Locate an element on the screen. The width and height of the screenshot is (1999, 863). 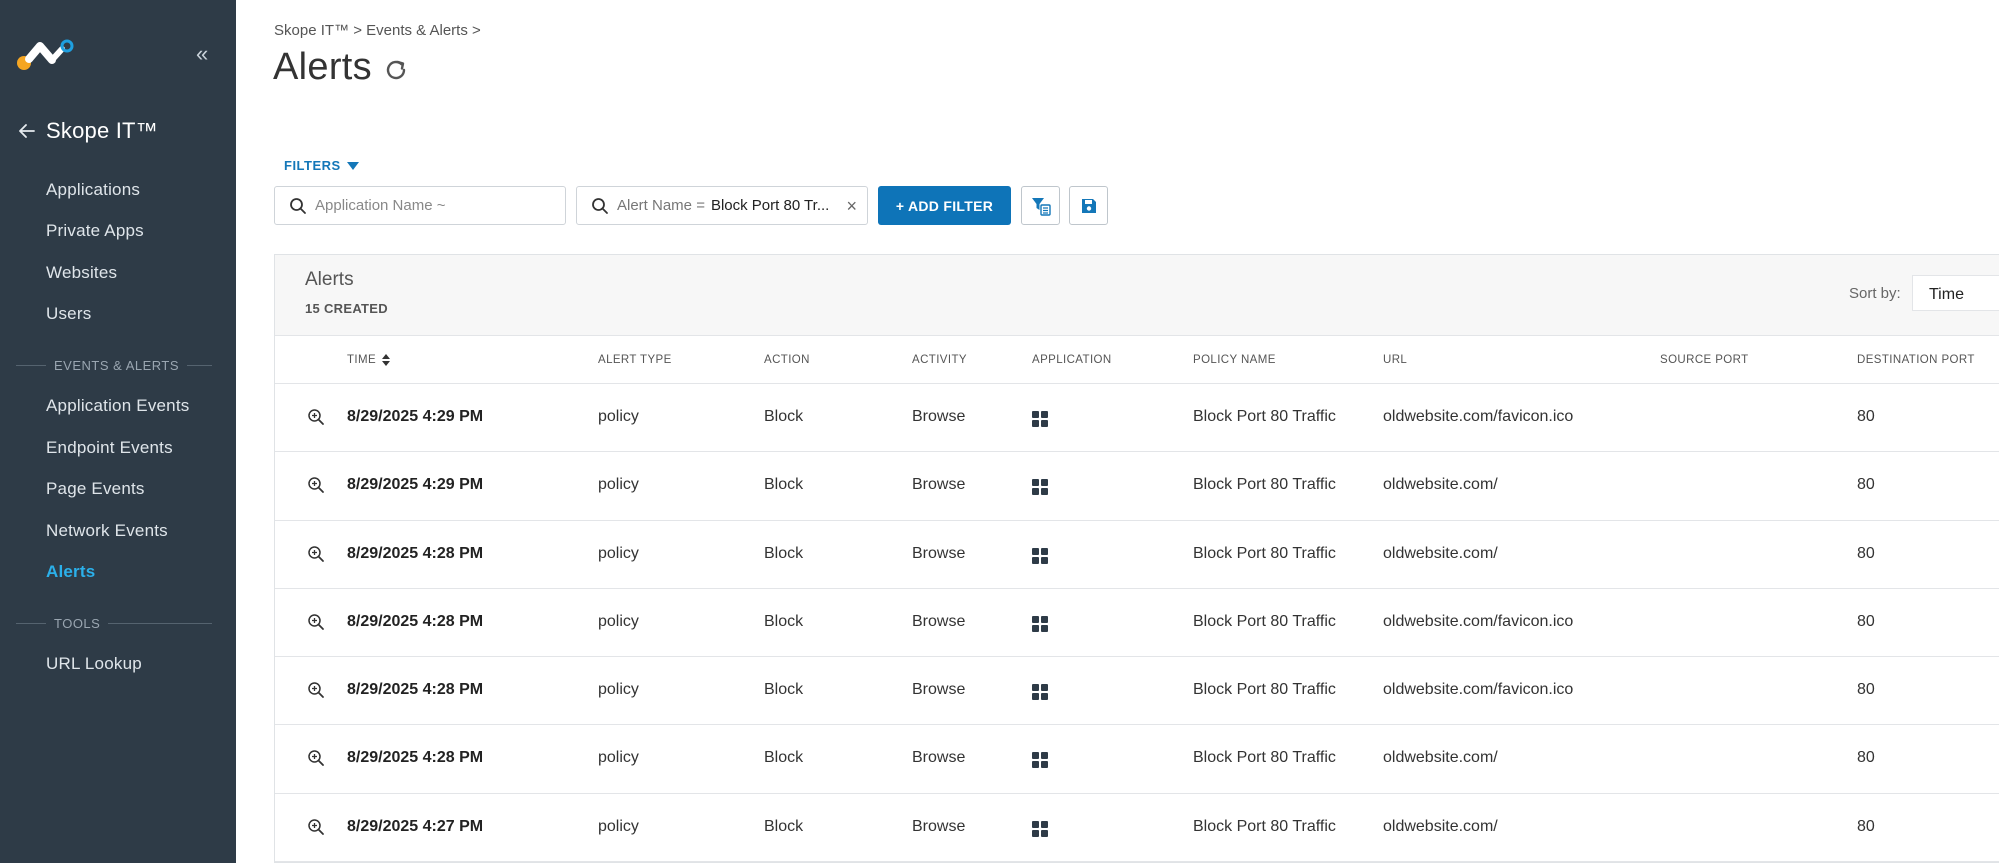
sort-toggle-icon is located at coordinates (386, 360).